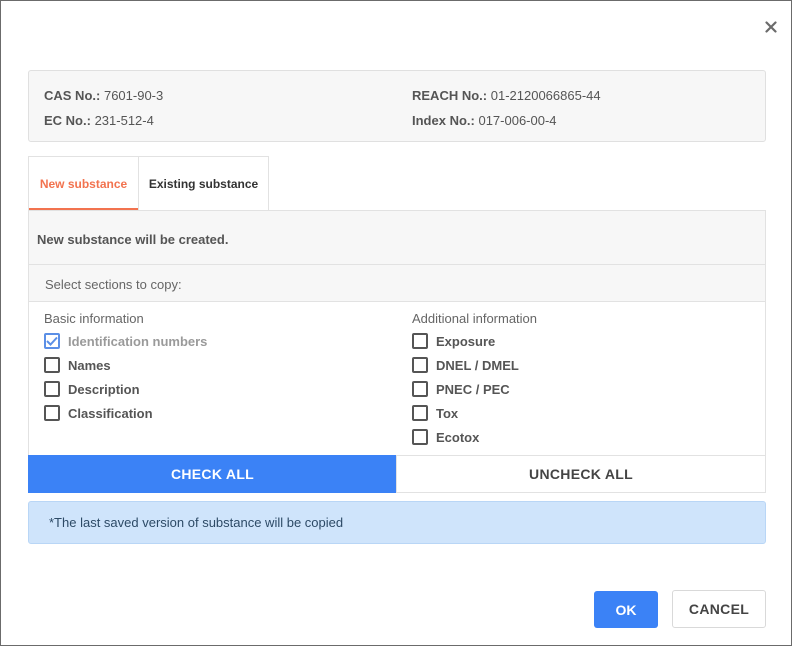 The height and width of the screenshot is (646, 792). I want to click on panel-message: New substance will be created., so click(397, 238).